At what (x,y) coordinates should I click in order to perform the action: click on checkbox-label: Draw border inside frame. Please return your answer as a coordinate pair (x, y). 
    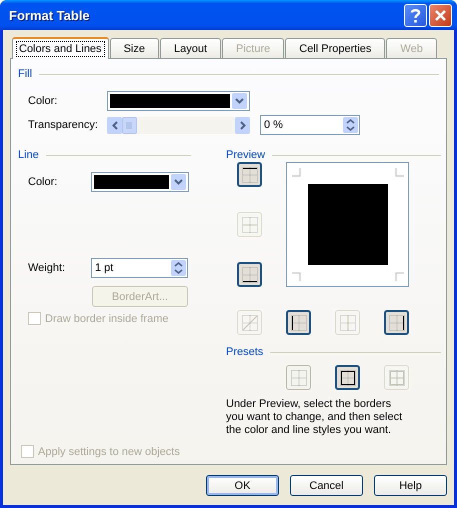
    Looking at the image, I should click on (106, 318).